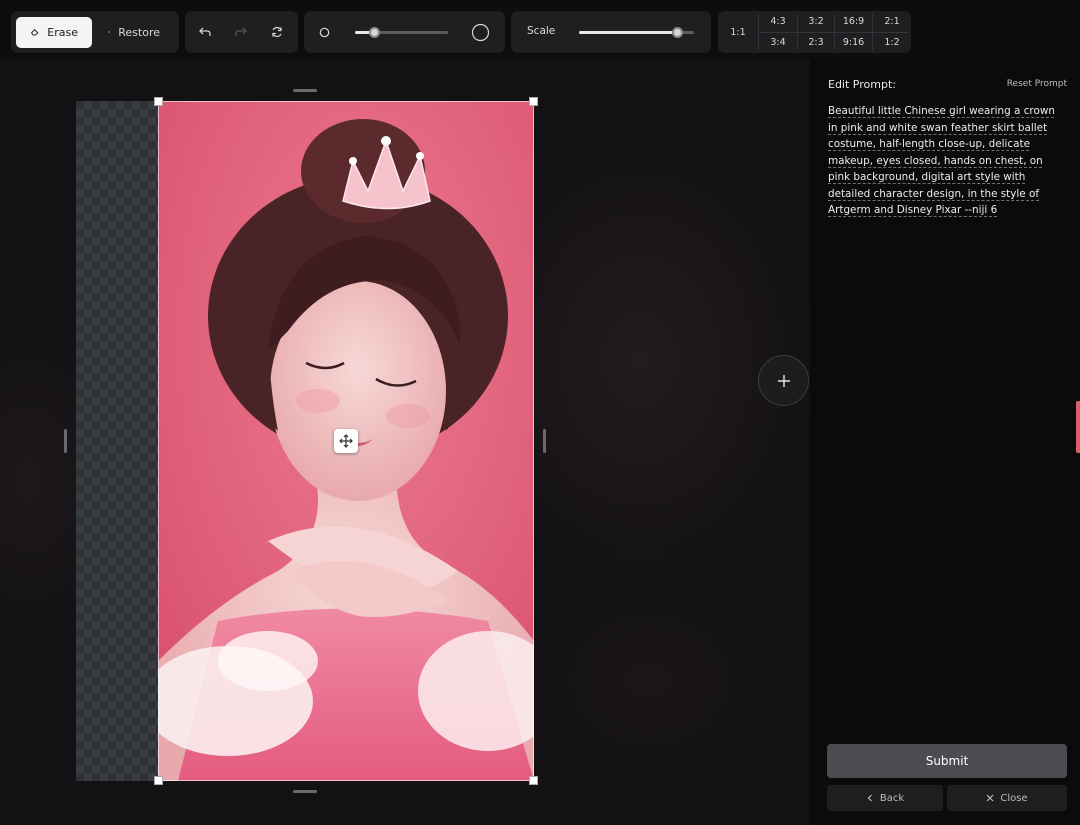  I want to click on back-button: Back, so click(885, 798).